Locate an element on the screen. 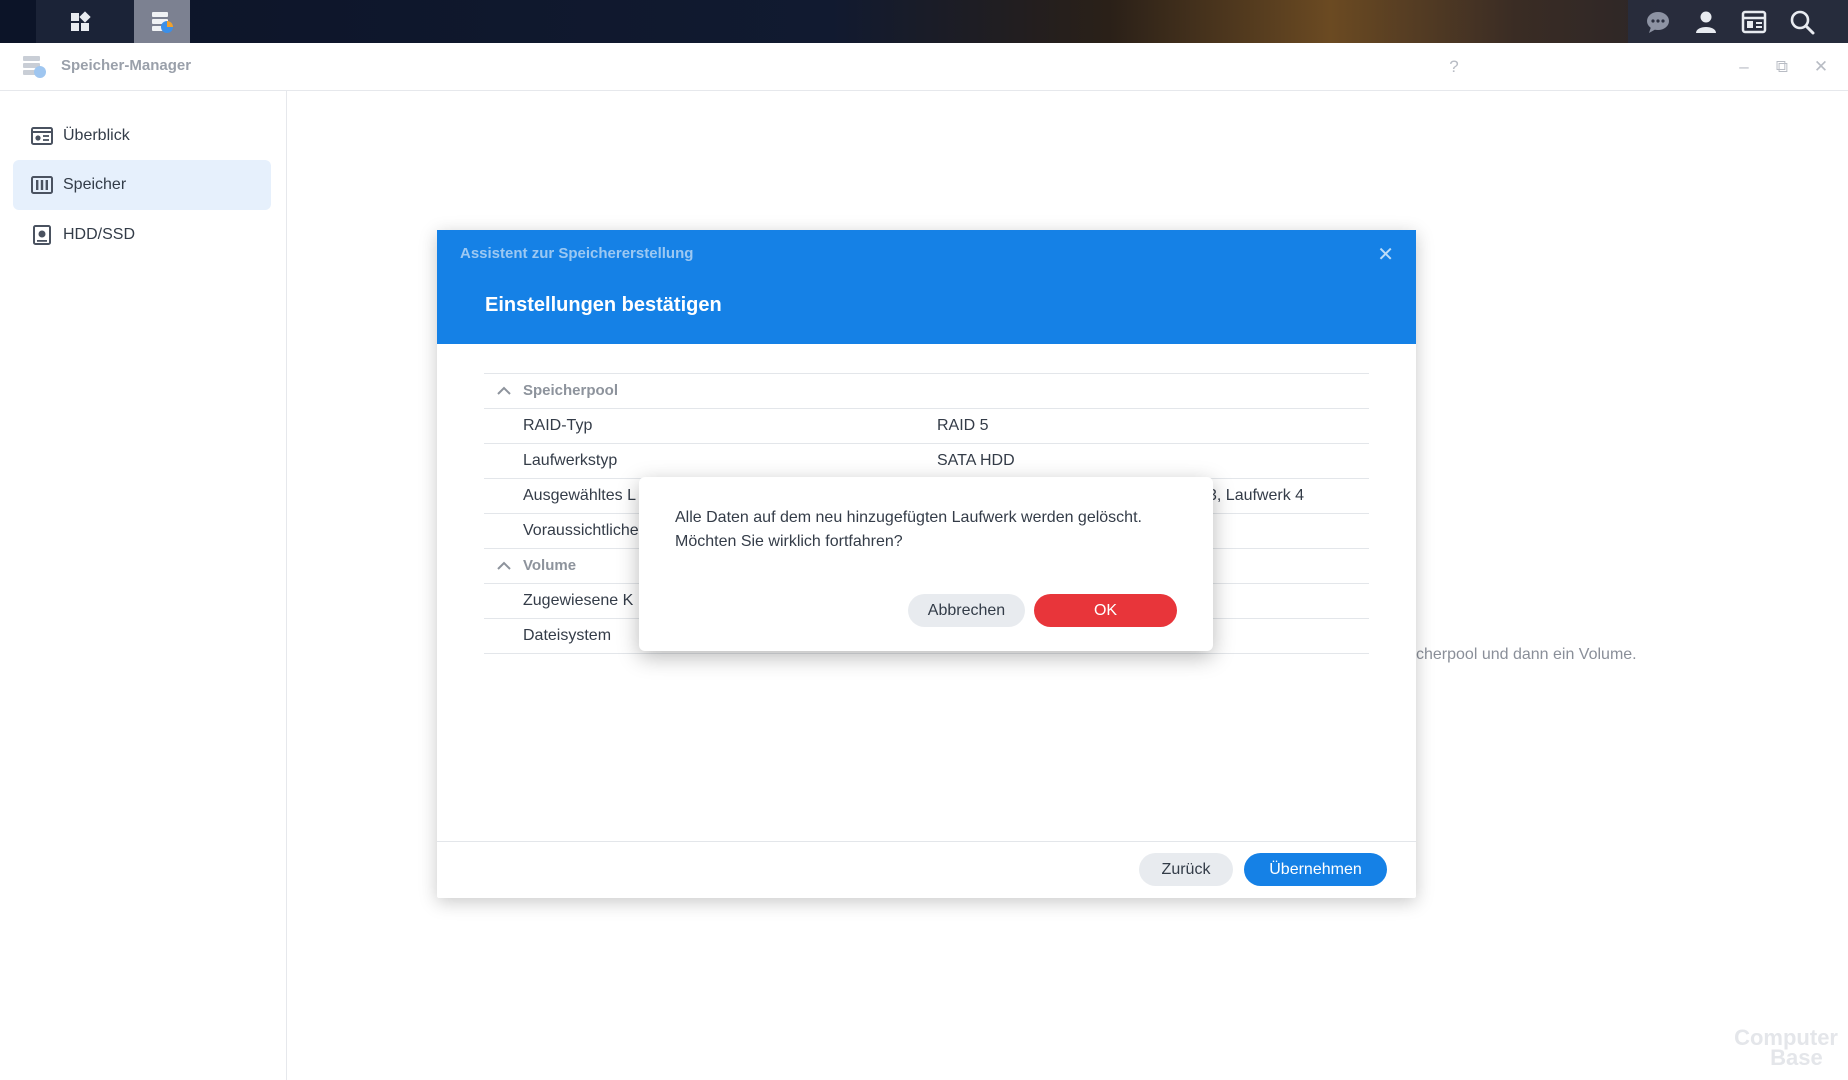 The image size is (1848, 1080). taskbar-left-group is located at coordinates (113, 21).